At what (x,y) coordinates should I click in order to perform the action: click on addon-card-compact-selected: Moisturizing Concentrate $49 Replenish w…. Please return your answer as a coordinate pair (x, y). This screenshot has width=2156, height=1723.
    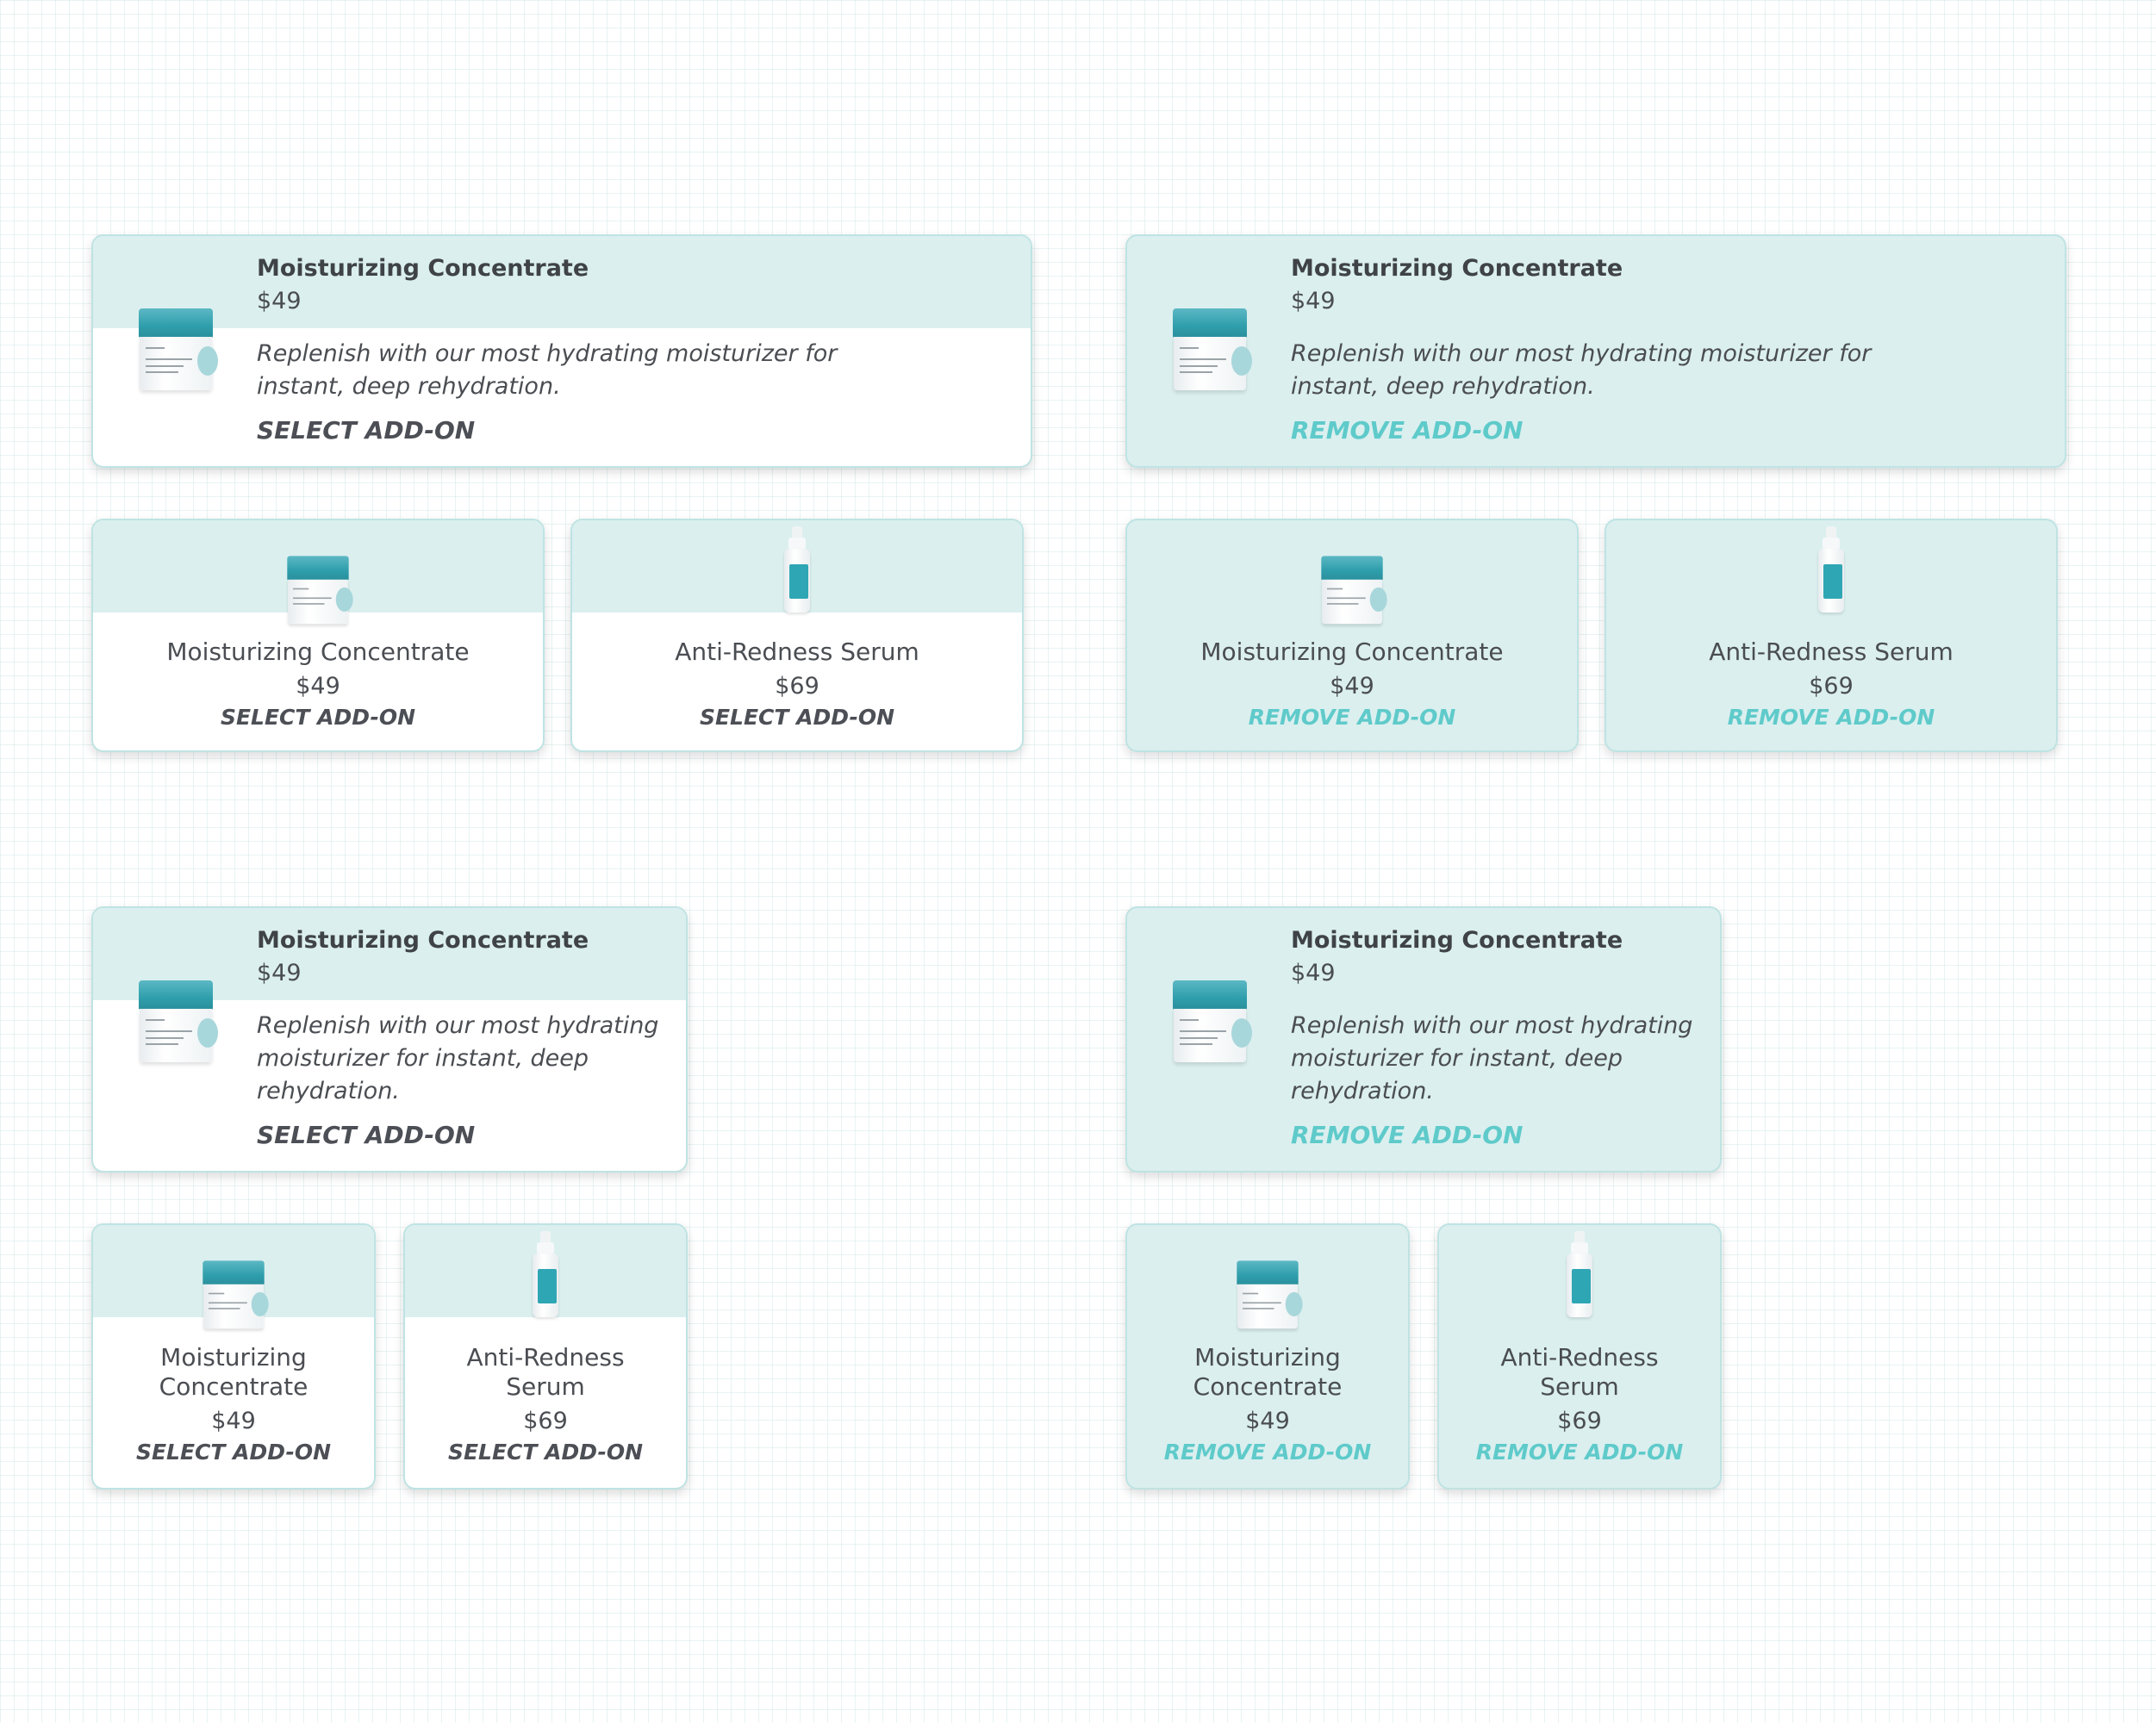
    Looking at the image, I should click on (1423, 1039).